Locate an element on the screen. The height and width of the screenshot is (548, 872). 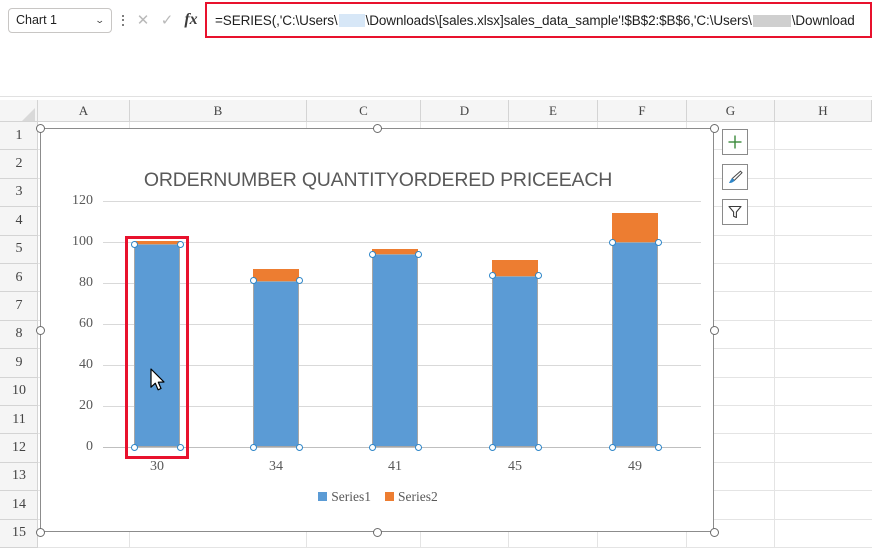
column-header-label: A is located at coordinates (83, 110).